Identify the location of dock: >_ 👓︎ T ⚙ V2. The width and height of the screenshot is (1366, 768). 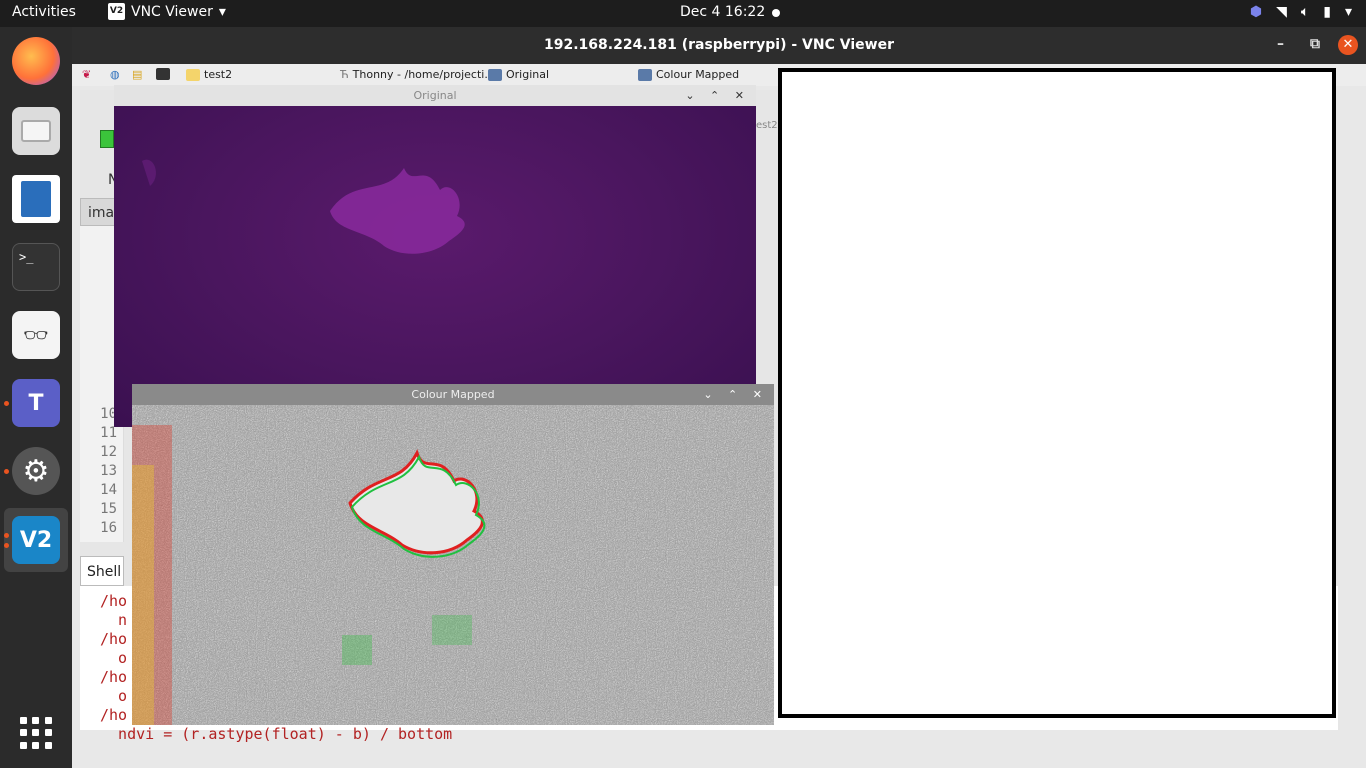
(36, 397).